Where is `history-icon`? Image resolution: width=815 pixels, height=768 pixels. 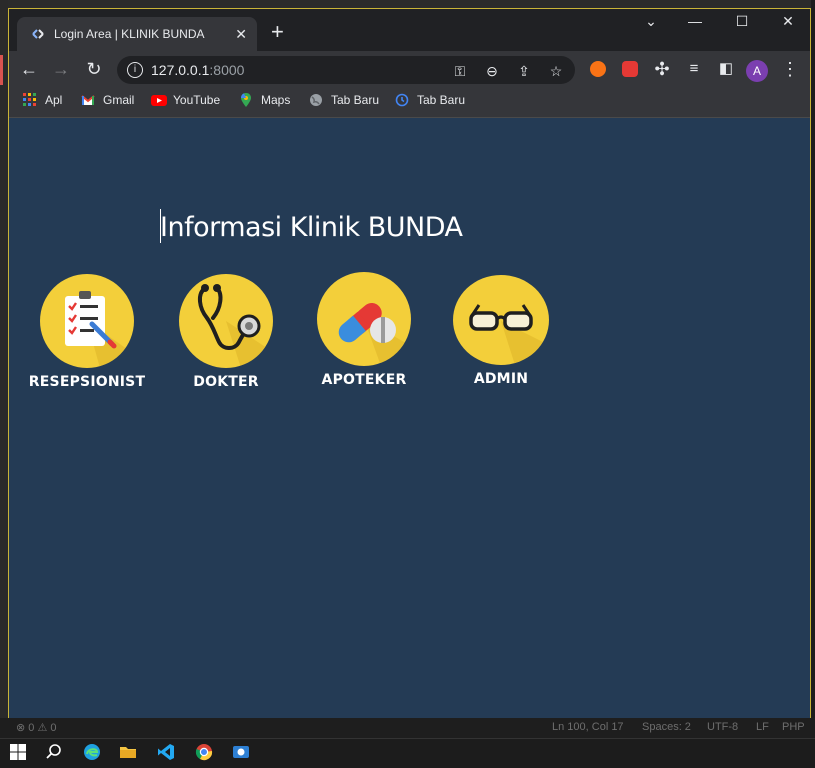 history-icon is located at coordinates (402, 100).